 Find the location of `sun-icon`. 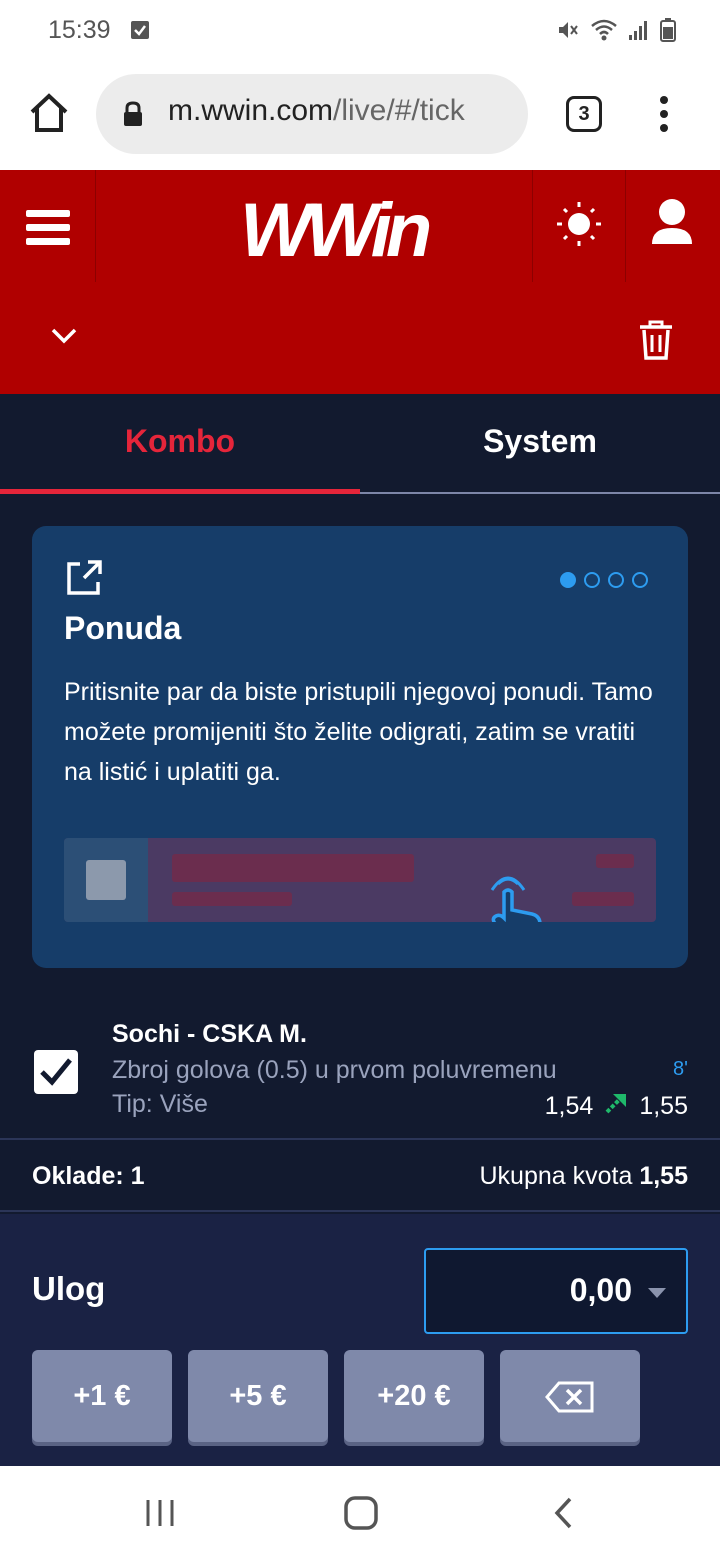

sun-icon is located at coordinates (579, 224).